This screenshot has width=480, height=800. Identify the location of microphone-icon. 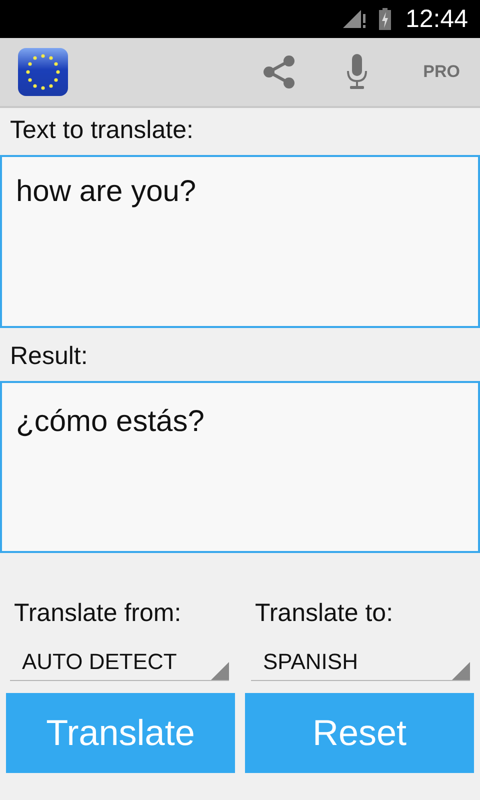
(357, 72).